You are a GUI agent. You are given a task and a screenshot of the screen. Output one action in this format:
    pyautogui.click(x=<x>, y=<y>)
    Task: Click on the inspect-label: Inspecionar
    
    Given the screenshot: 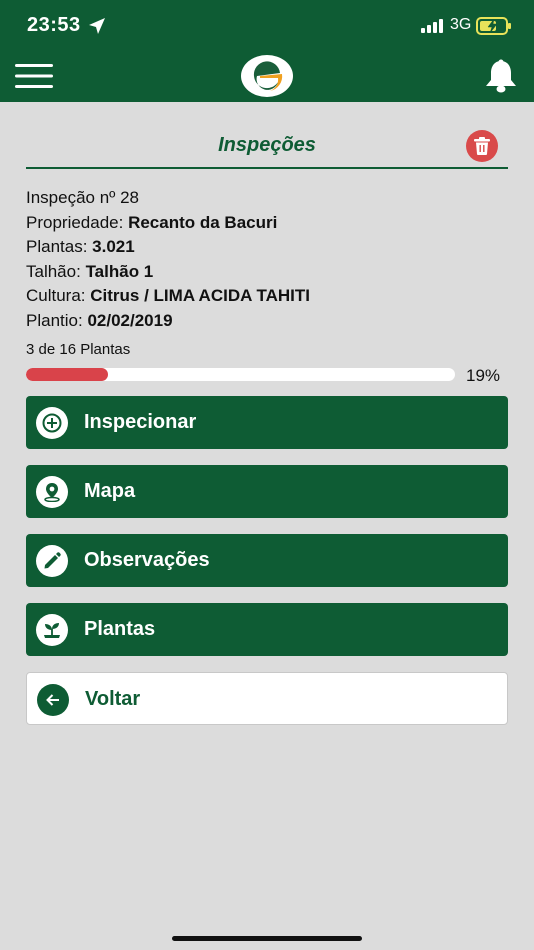 What is the action you would take?
    pyautogui.click(x=140, y=422)
    